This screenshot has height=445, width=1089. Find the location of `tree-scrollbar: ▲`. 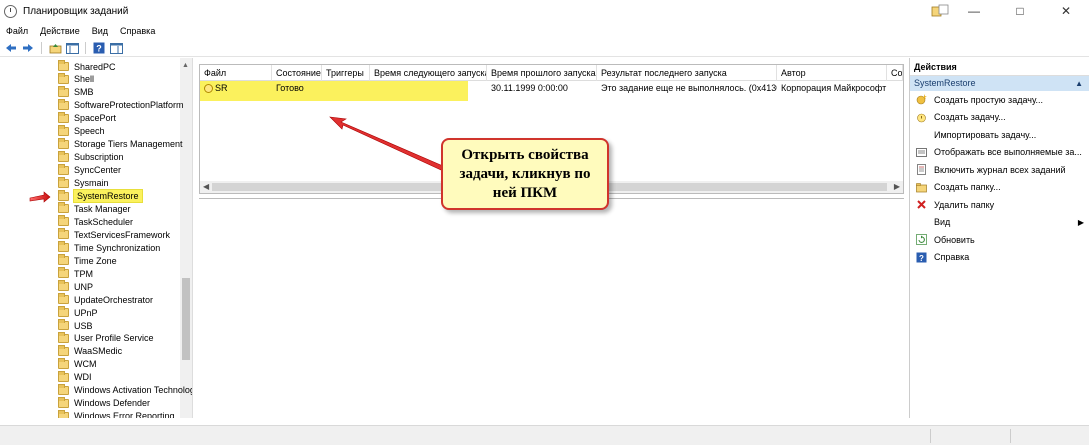

tree-scrollbar: ▲ is located at coordinates (186, 238).